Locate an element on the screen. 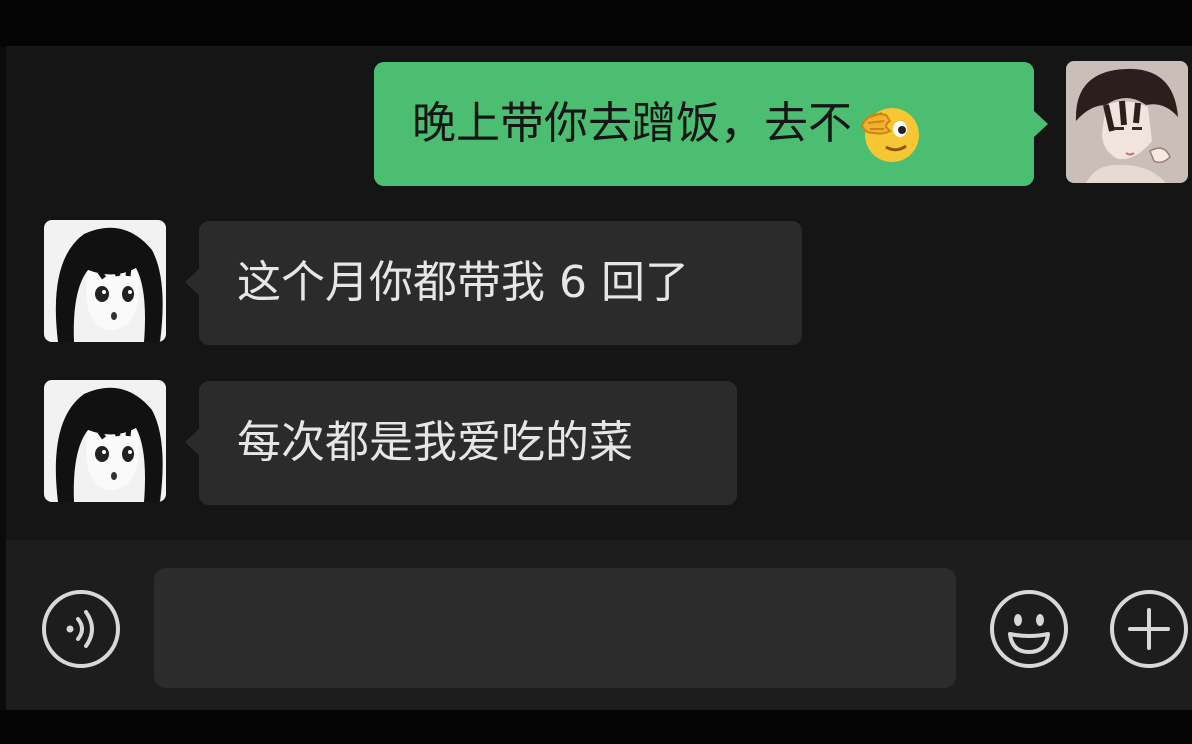 The width and height of the screenshot is (1192, 744). smiley-icon is located at coordinates (1029, 629).